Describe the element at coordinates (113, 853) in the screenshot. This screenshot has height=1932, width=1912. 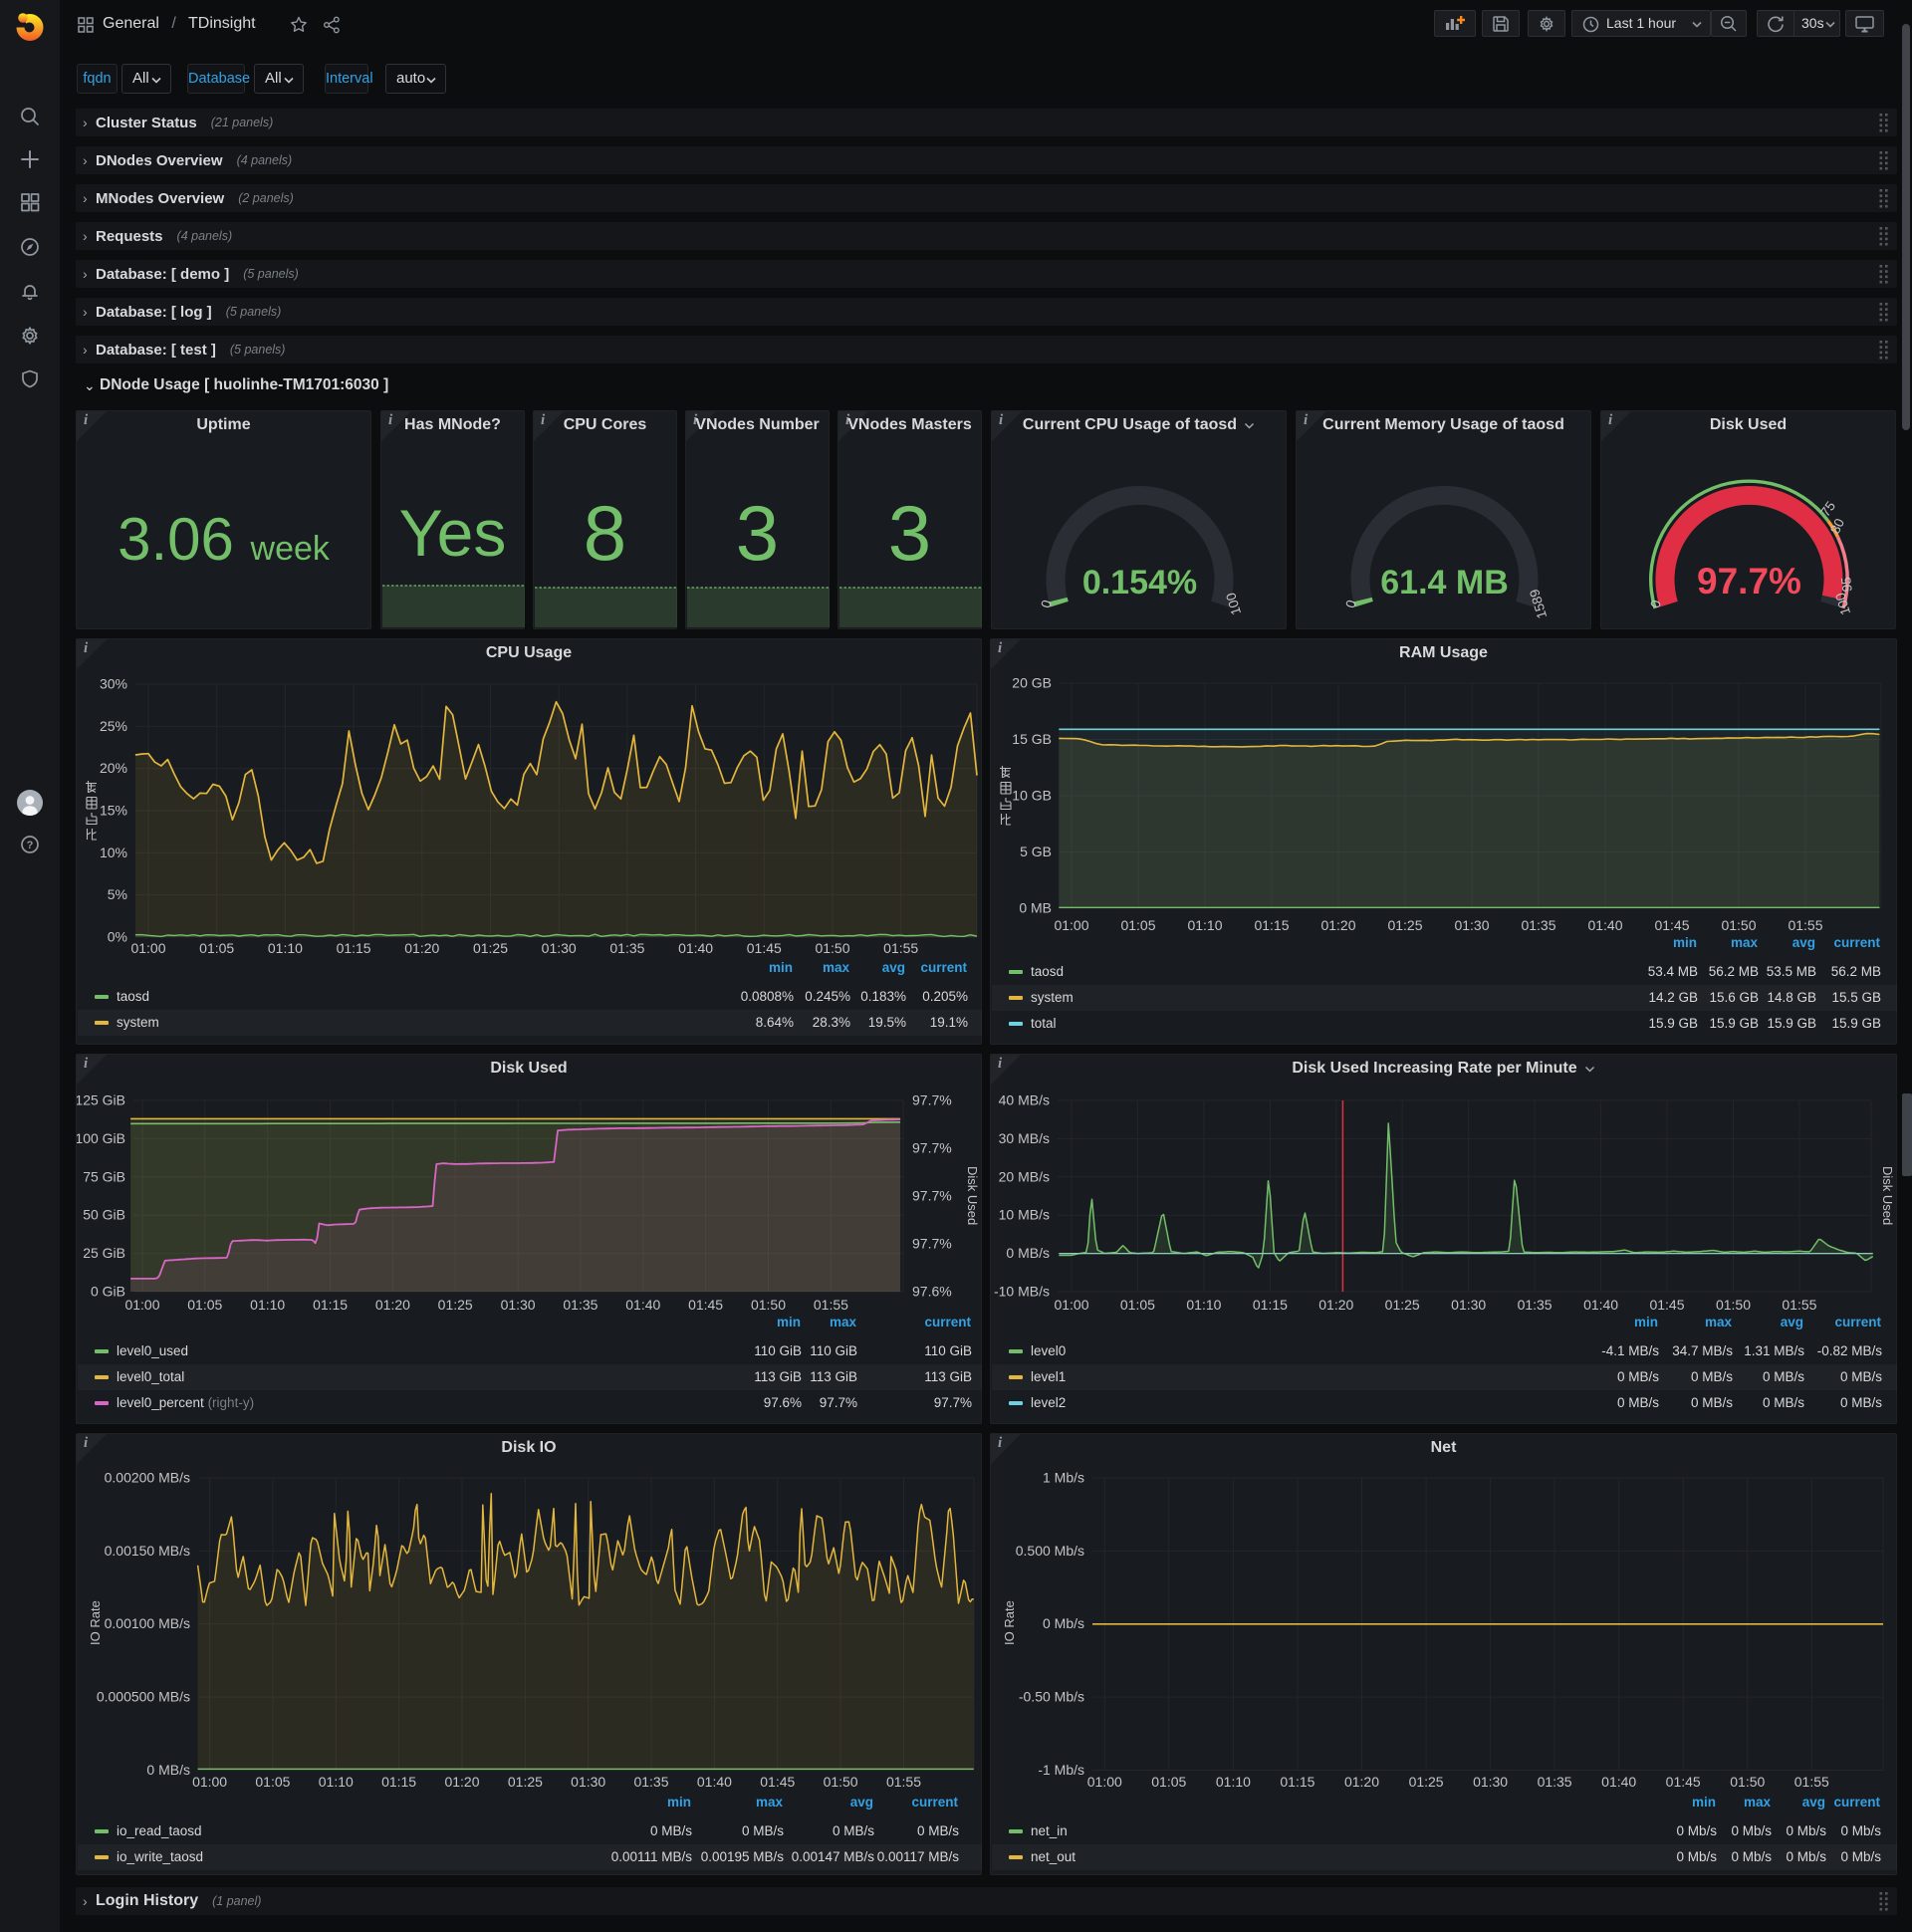
I see `svg-text: 10%` at that location.